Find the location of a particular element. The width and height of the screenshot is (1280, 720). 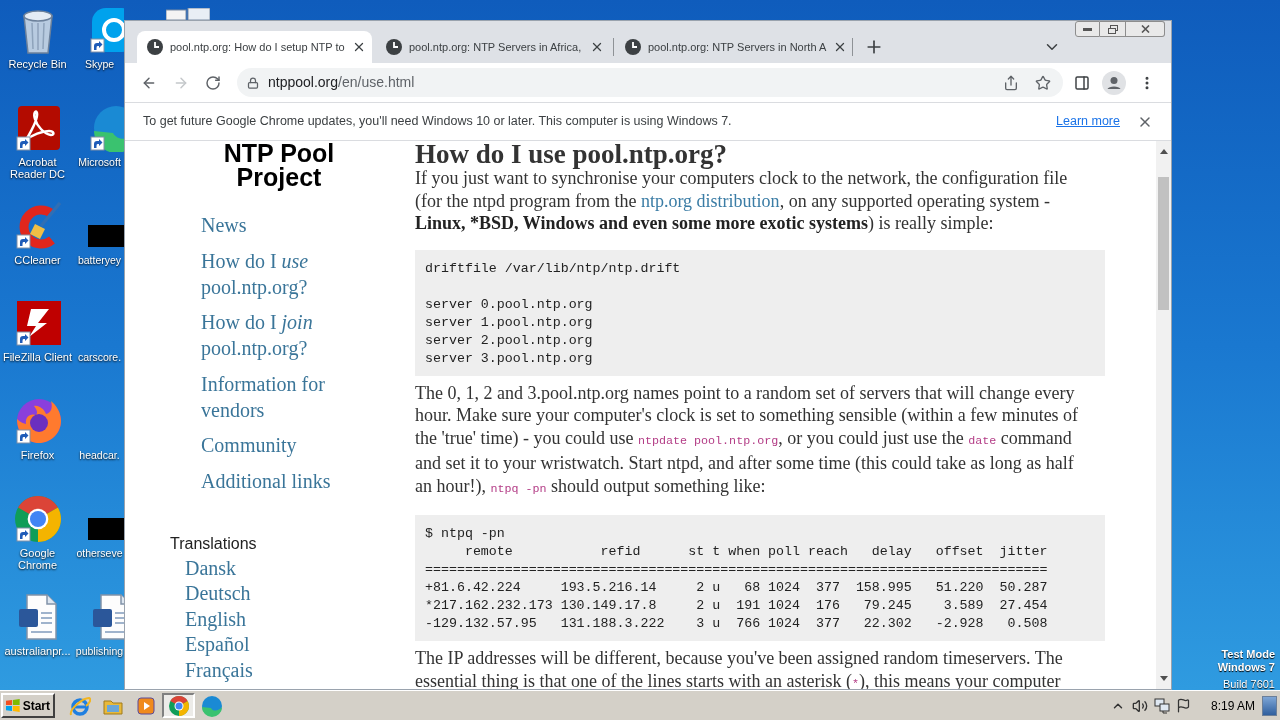

minimize-button is located at coordinates (1087, 29).